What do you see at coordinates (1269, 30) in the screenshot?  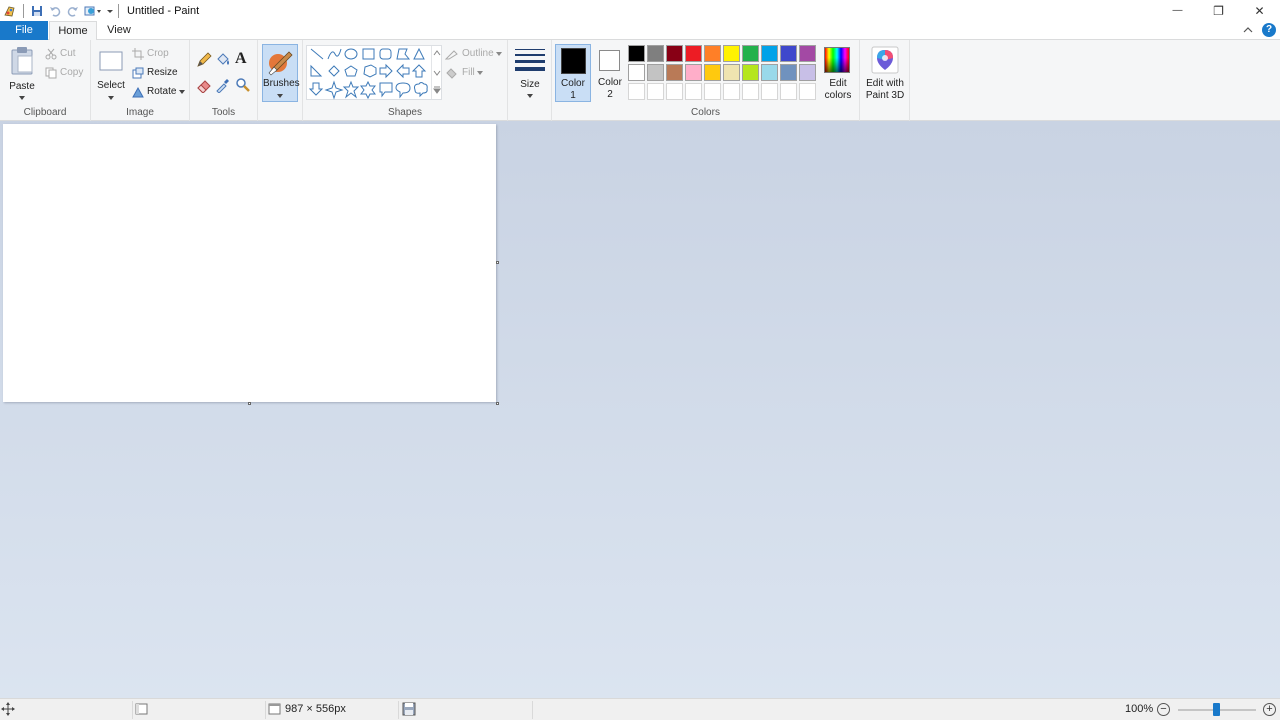 I see `help-icon: ?` at bounding box center [1269, 30].